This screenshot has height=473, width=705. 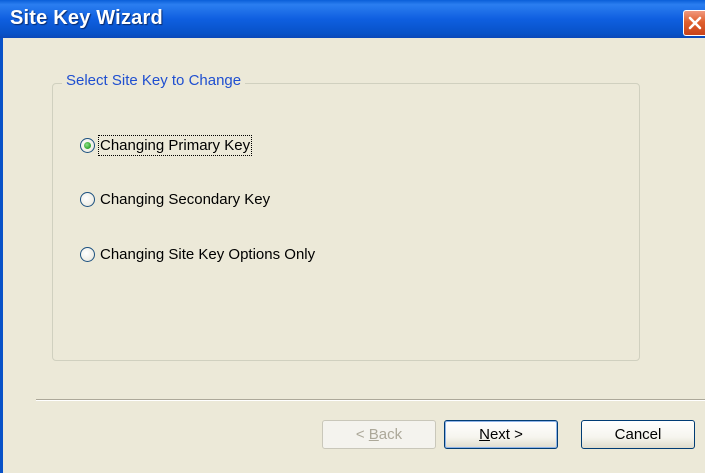 What do you see at coordinates (484, 434) in the screenshot?
I see `next-button-mnemonic: N` at bounding box center [484, 434].